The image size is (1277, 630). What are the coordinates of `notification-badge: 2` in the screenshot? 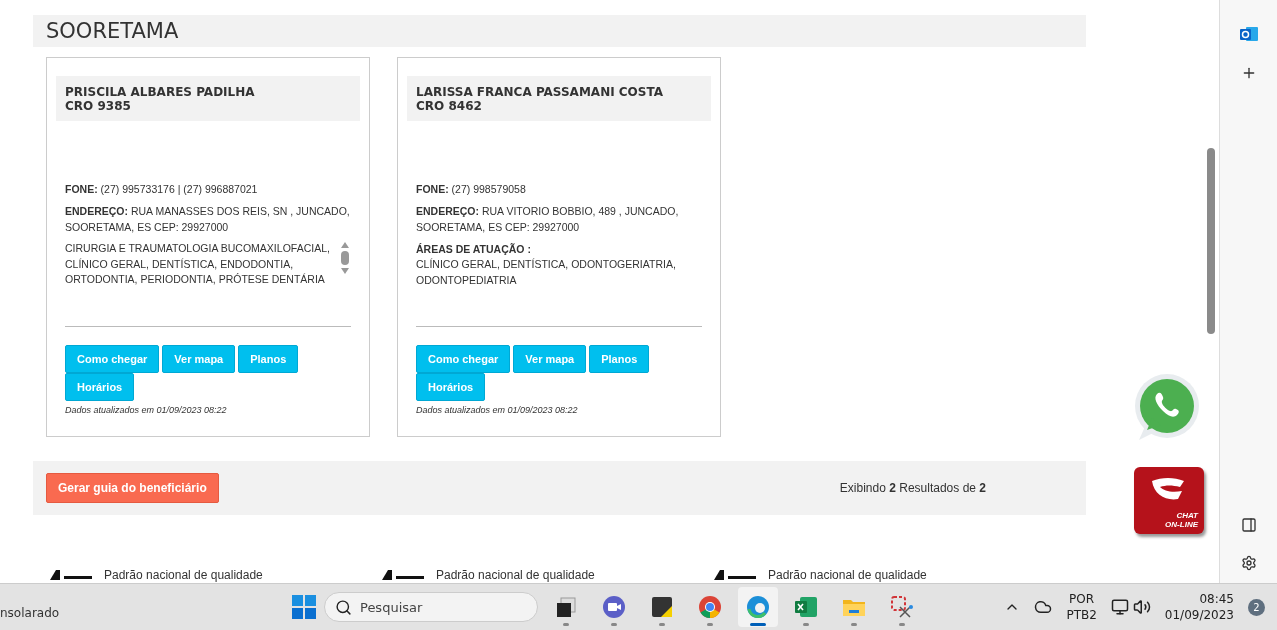 It's located at (1256, 607).